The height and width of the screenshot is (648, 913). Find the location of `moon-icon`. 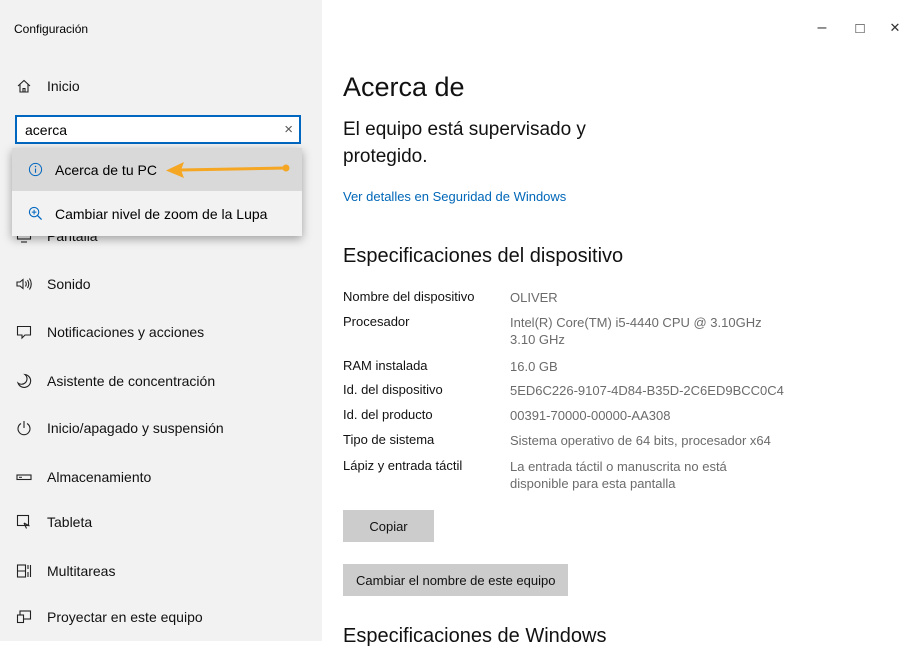

moon-icon is located at coordinates (24, 381).